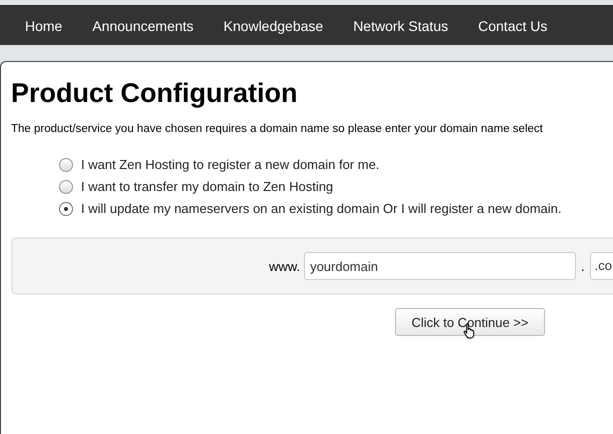 Image resolution: width=613 pixels, height=434 pixels. Describe the element at coordinates (400, 26) in the screenshot. I see `nav-link: Network Status` at that location.